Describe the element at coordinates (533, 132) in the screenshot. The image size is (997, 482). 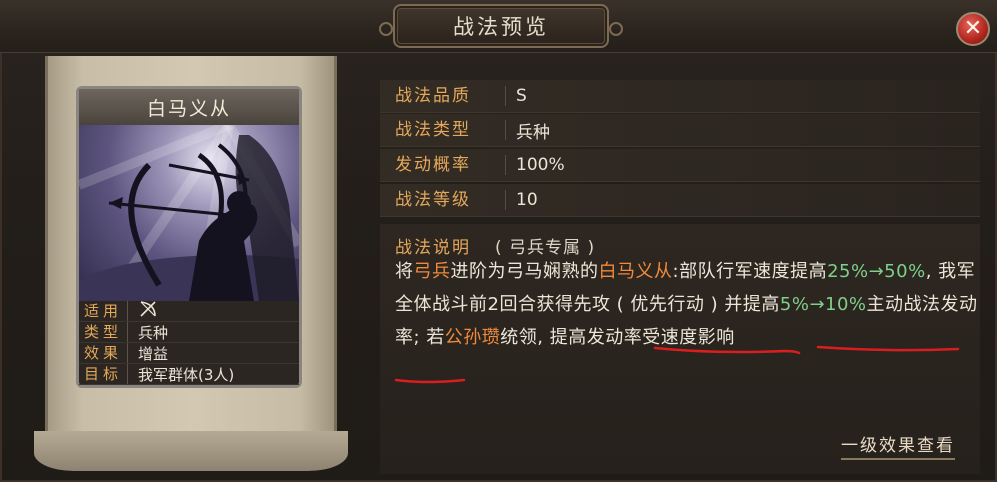
I see `info-value: 兵种` at that location.